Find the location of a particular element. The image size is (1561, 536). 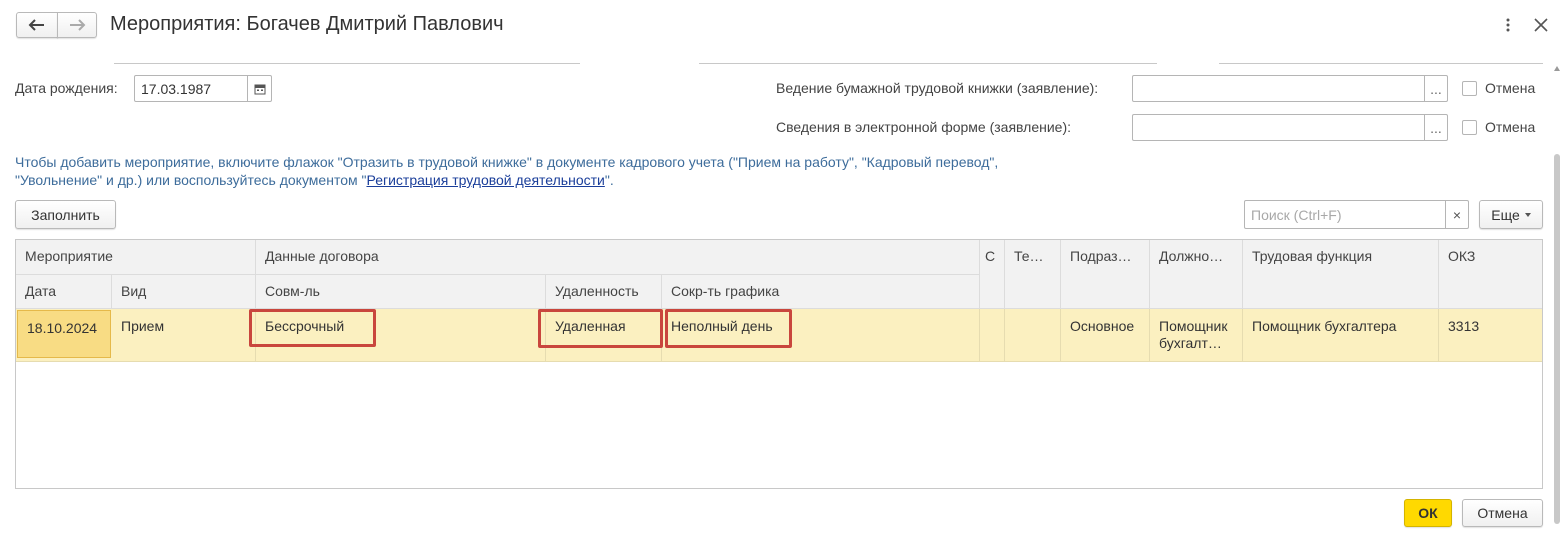

cell-okz: 3313 is located at coordinates (1490, 335).